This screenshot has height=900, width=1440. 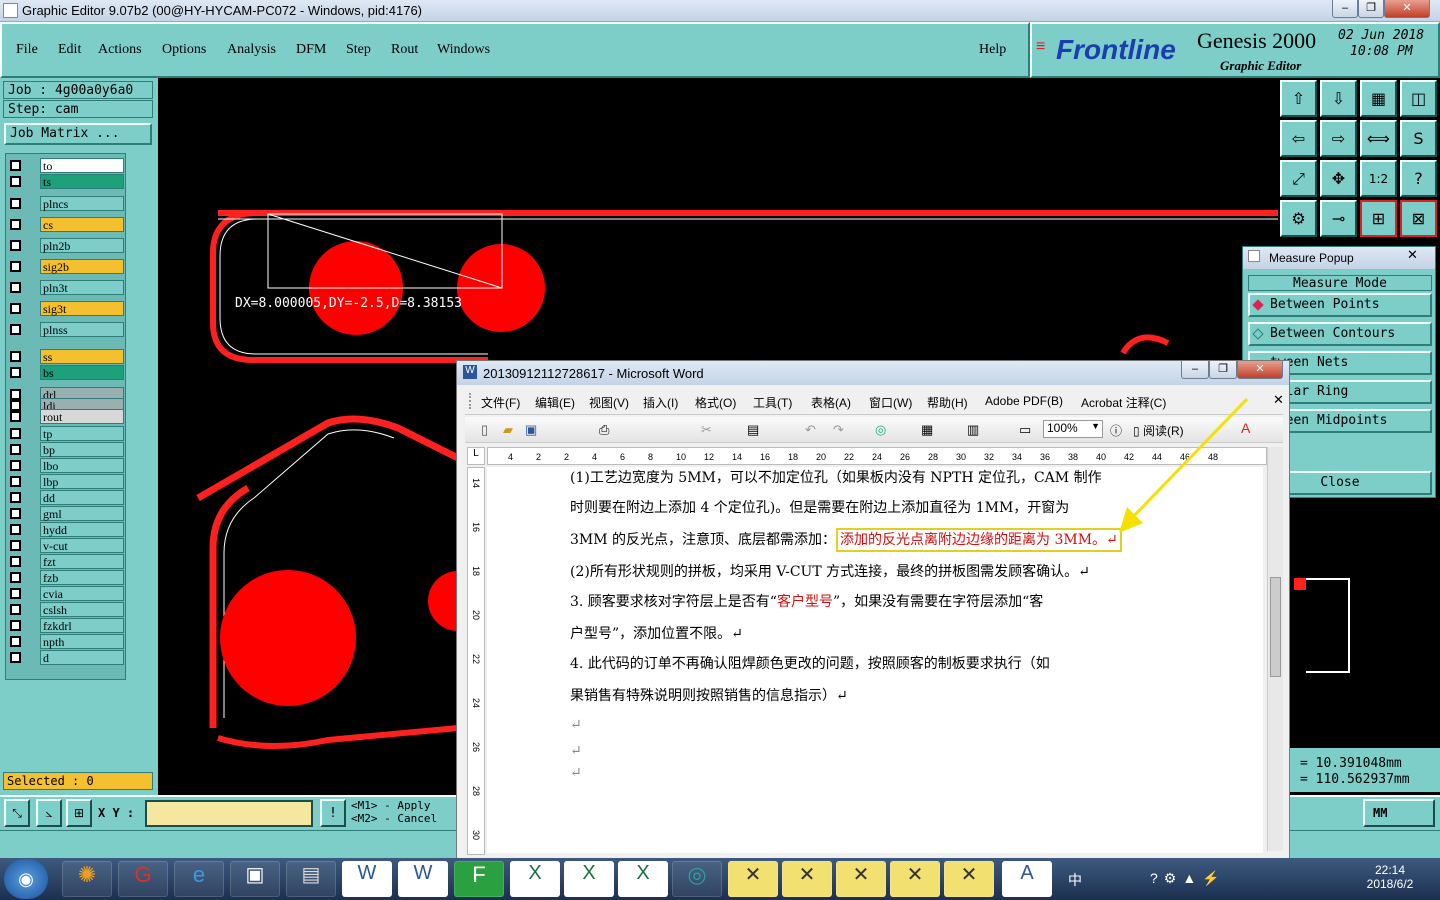 What do you see at coordinates (82, 529) in the screenshot?
I see `layer-name: hydd` at bounding box center [82, 529].